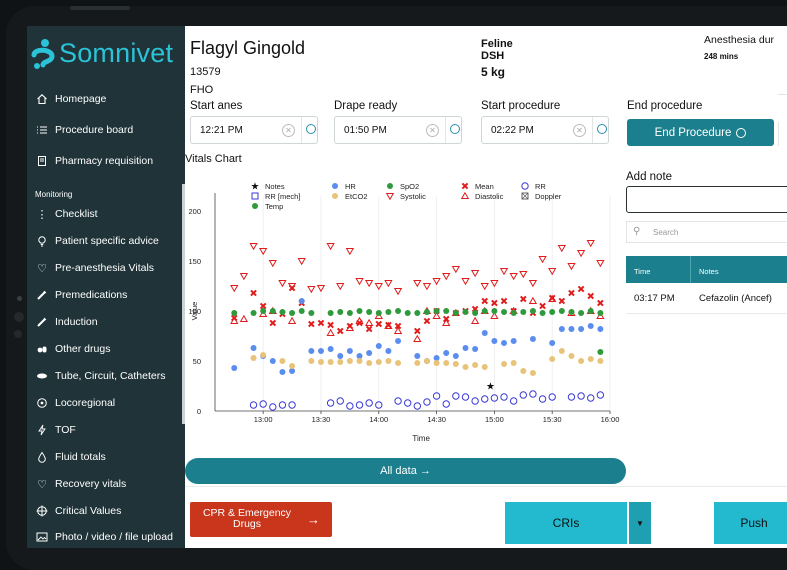 Image resolution: width=787 pixels, height=570 pixels. I want to click on sidebar-item-tof: TOF, so click(55, 430).